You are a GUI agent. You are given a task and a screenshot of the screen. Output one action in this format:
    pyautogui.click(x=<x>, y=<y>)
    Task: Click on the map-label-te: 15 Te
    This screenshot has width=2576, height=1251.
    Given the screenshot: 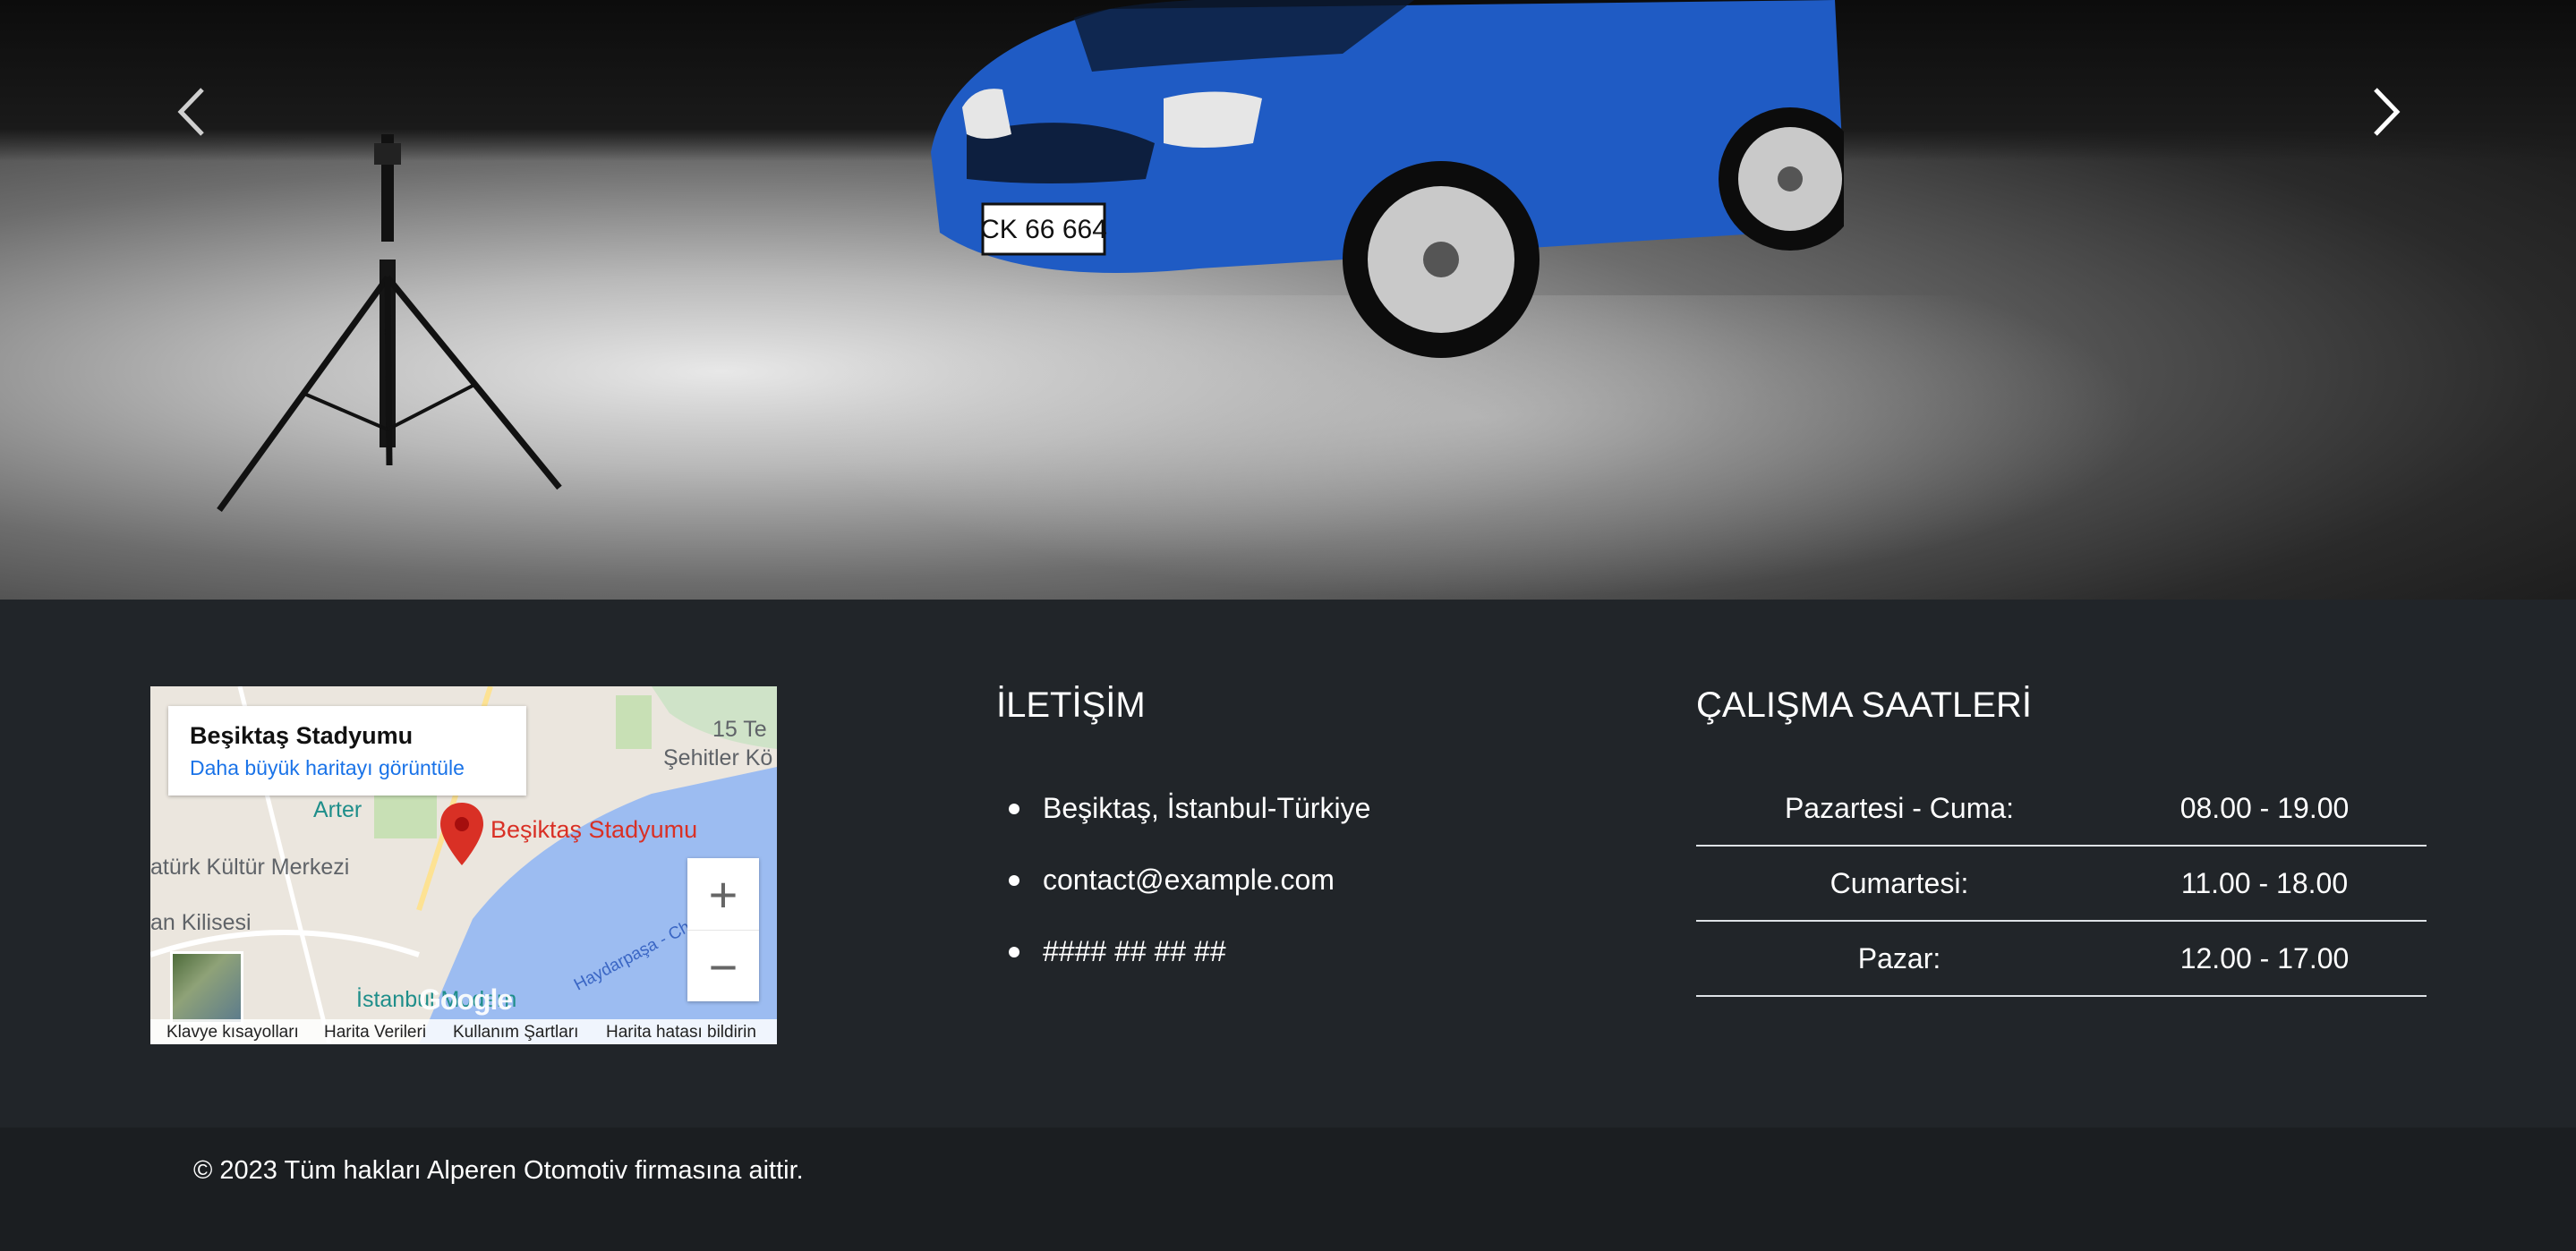 What is the action you would take?
    pyautogui.click(x=739, y=729)
    